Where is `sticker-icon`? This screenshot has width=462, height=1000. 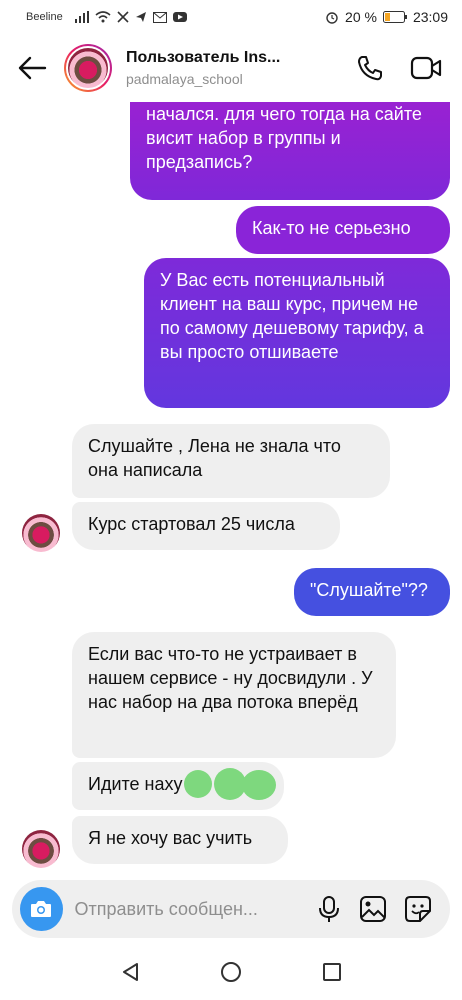
sticker-icon is located at coordinates (417, 909).